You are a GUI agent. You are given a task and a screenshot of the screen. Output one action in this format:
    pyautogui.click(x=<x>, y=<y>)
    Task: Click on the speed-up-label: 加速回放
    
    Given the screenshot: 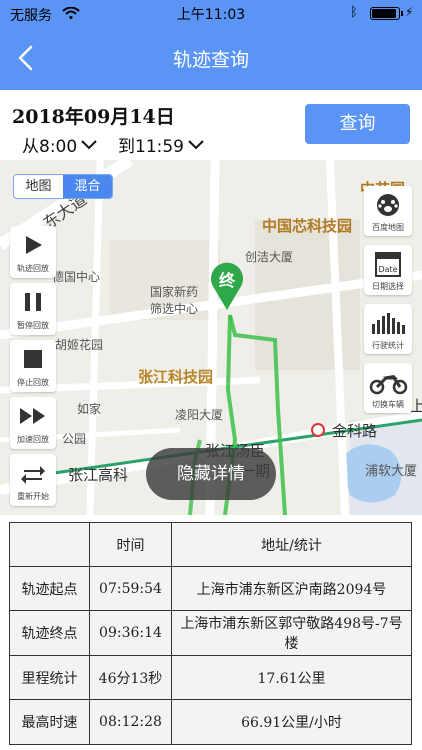 What is the action you would take?
    pyautogui.click(x=33, y=439)
    